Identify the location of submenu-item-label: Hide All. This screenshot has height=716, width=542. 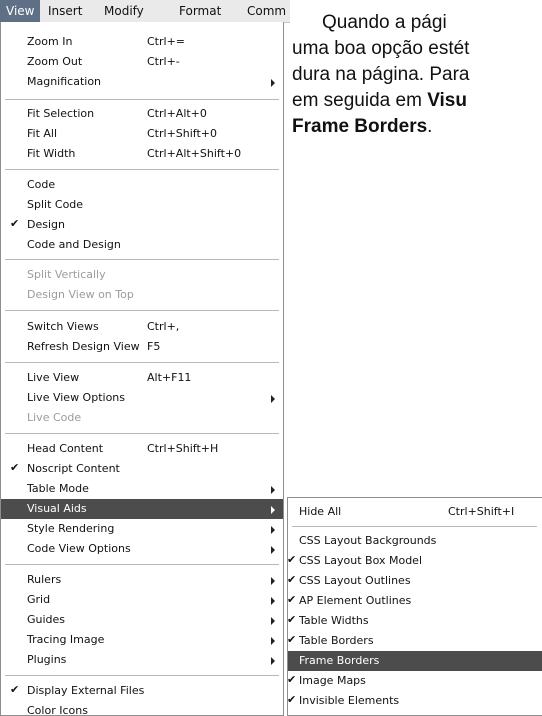
(320, 511).